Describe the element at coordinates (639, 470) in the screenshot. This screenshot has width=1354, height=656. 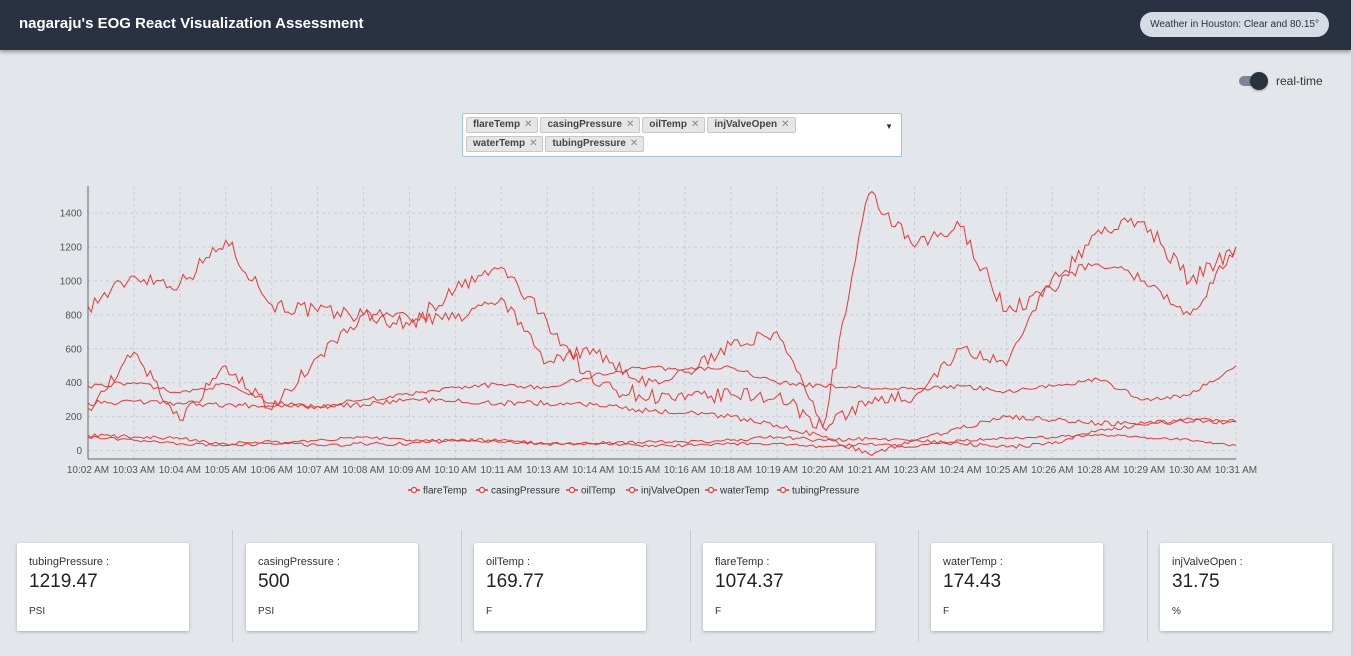
I see `x-tick-label: 10:15 AM` at that location.